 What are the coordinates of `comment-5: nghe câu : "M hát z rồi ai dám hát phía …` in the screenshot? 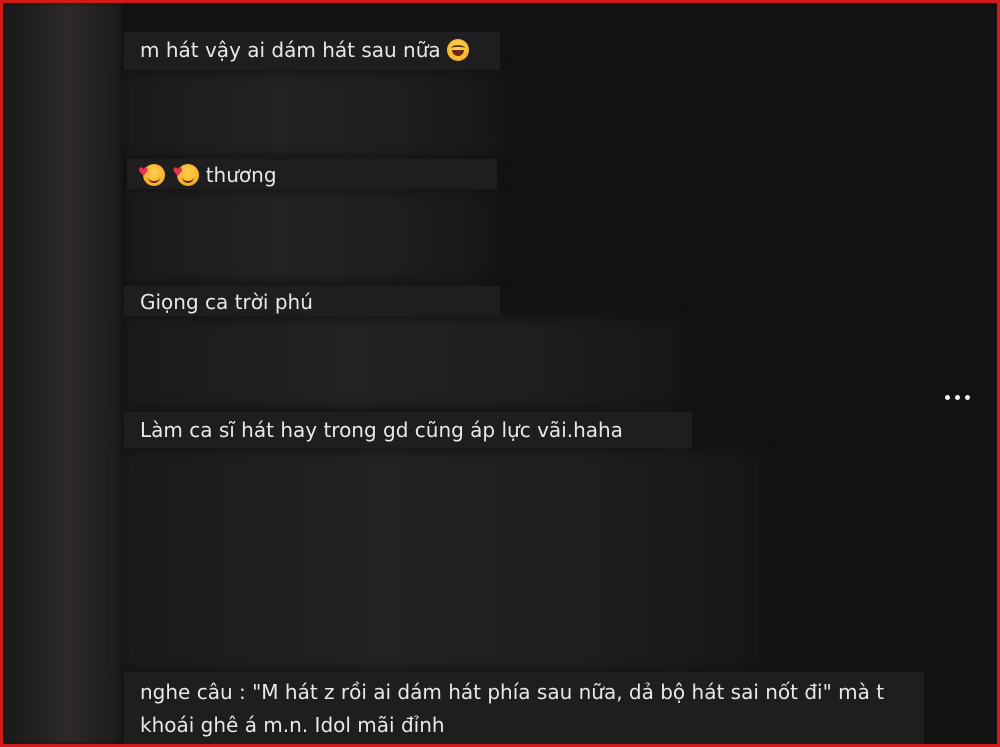 It's located at (524, 708).